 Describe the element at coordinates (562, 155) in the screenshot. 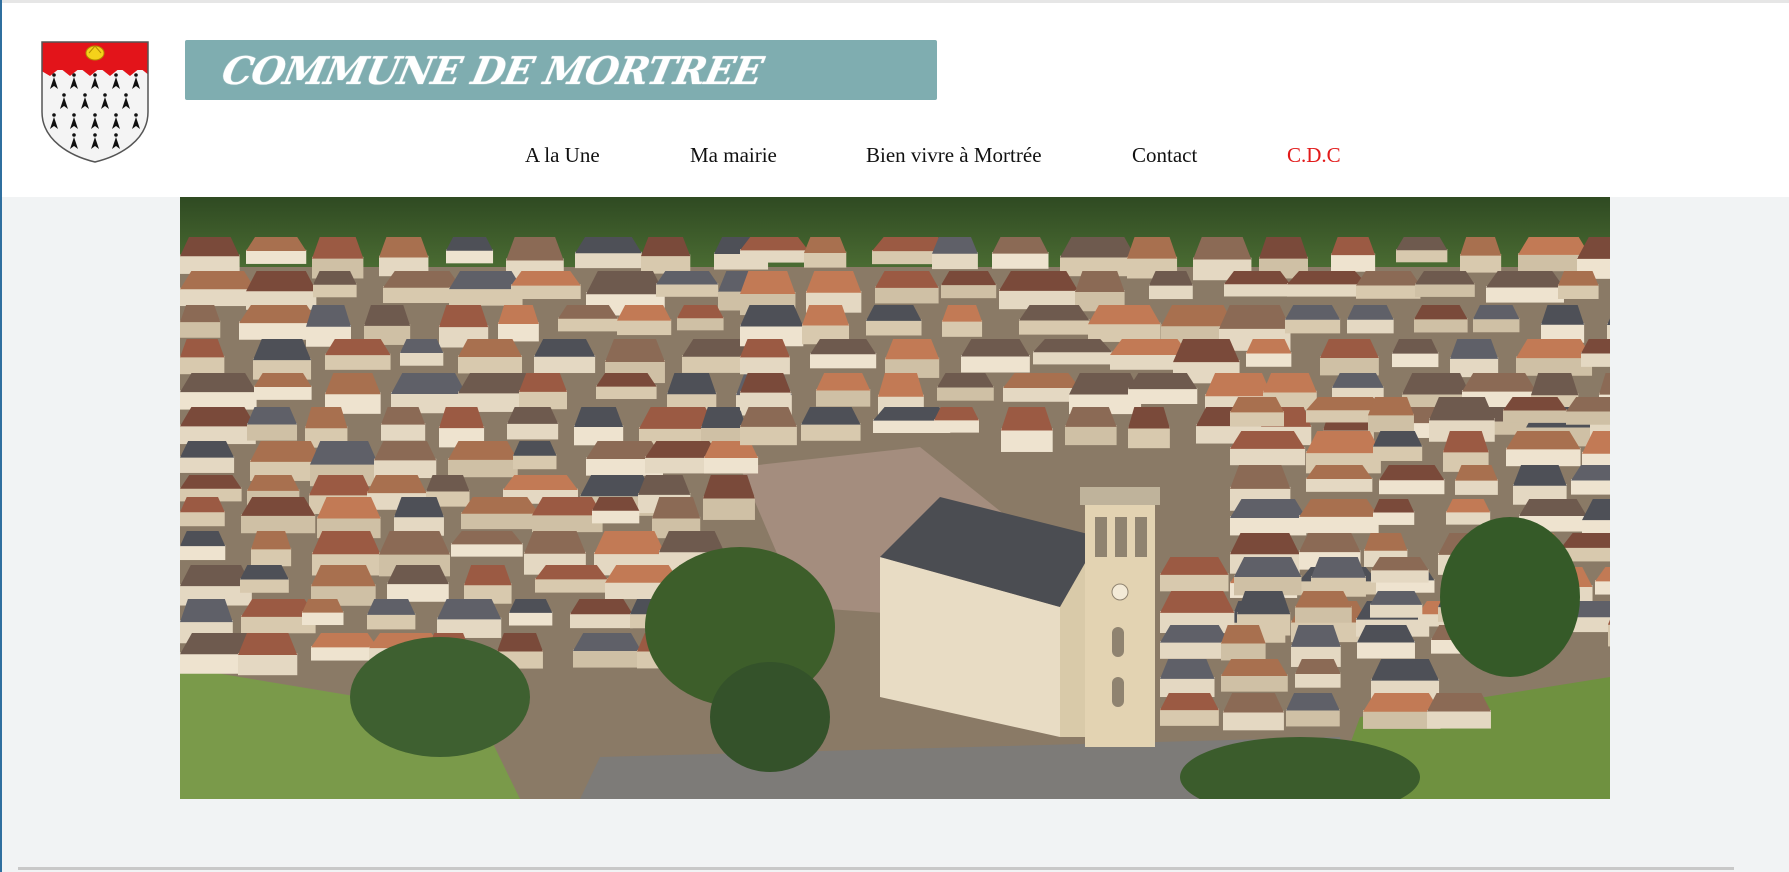

I see `nav-item-a-la-une: A la Une` at that location.